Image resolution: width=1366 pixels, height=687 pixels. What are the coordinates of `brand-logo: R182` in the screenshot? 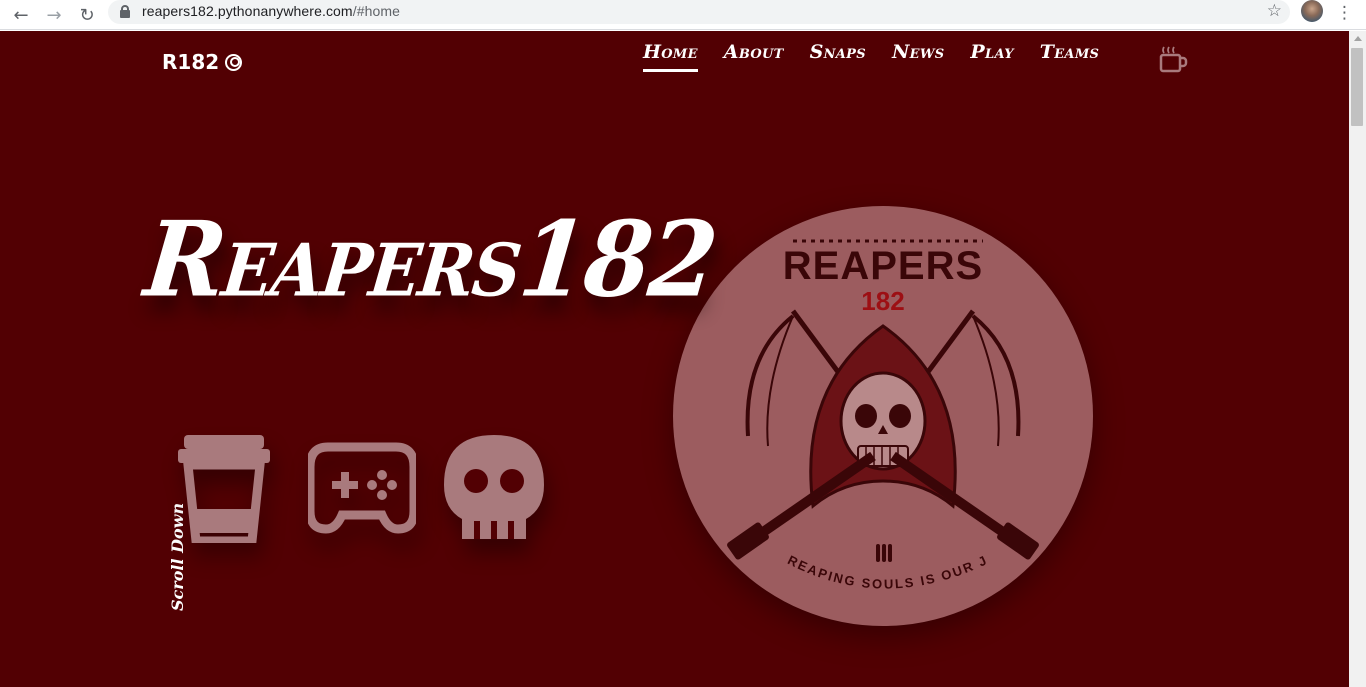 It's located at (202, 62).